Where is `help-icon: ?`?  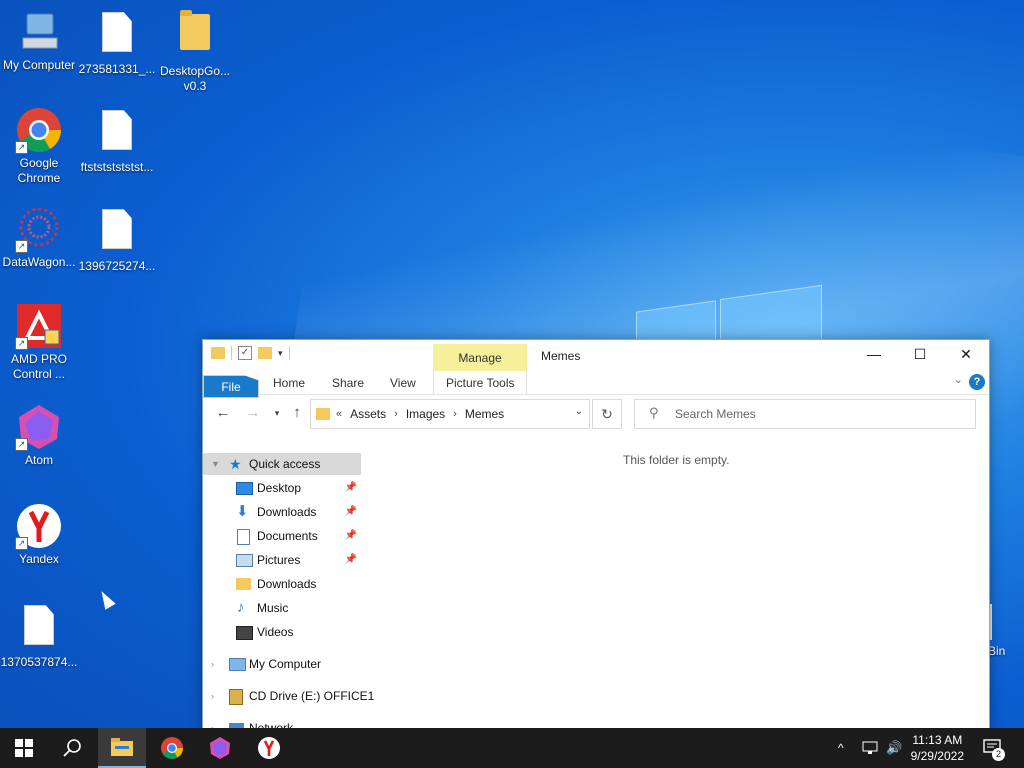
help-icon: ? is located at coordinates (977, 382).